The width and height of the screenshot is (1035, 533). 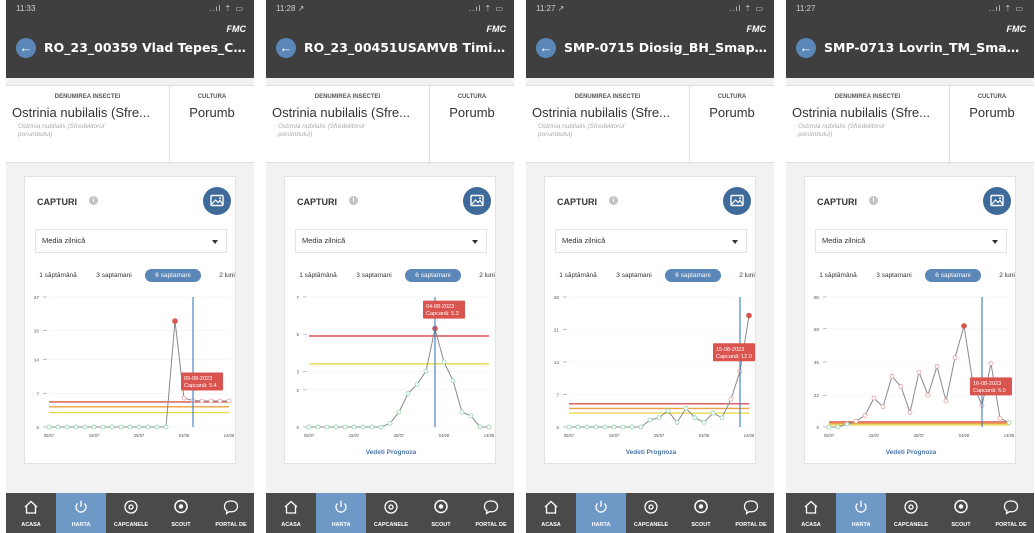 I want to click on crop-label: CULTURA, so click(x=212, y=97).